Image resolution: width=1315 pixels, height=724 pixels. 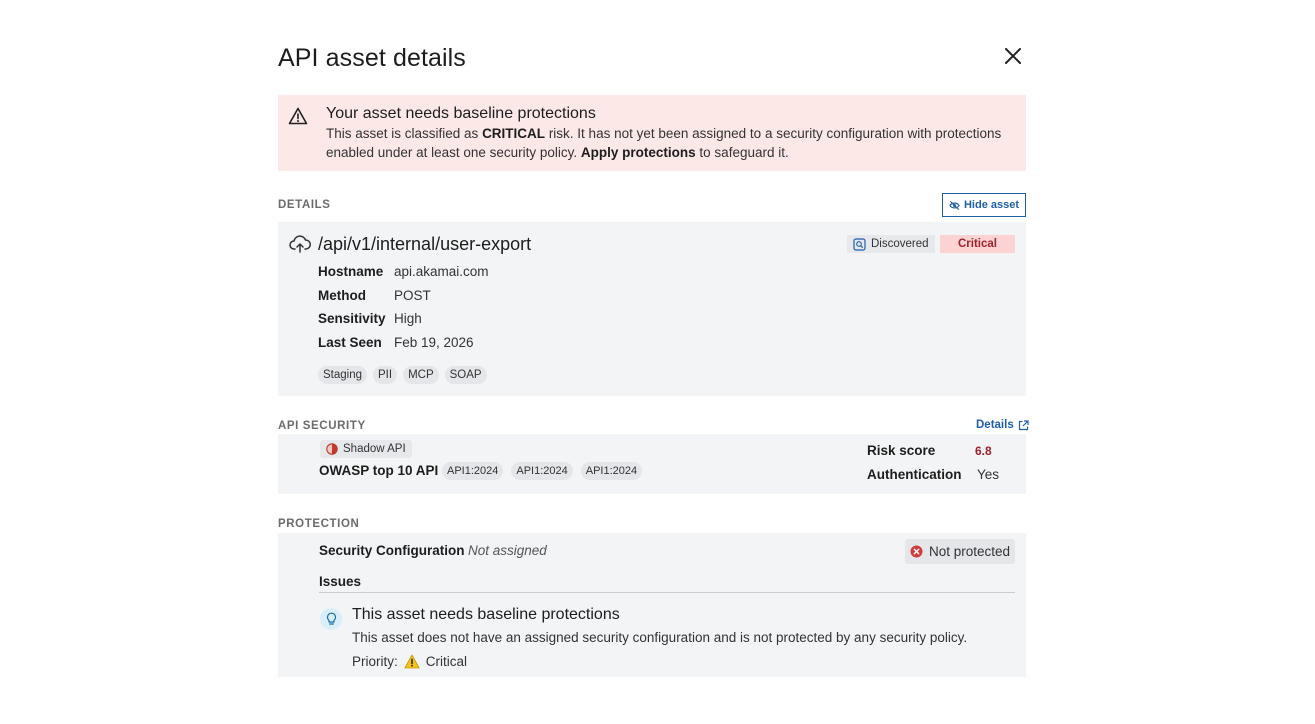 I want to click on shadow-api-label: Shadow API, so click(x=374, y=449).